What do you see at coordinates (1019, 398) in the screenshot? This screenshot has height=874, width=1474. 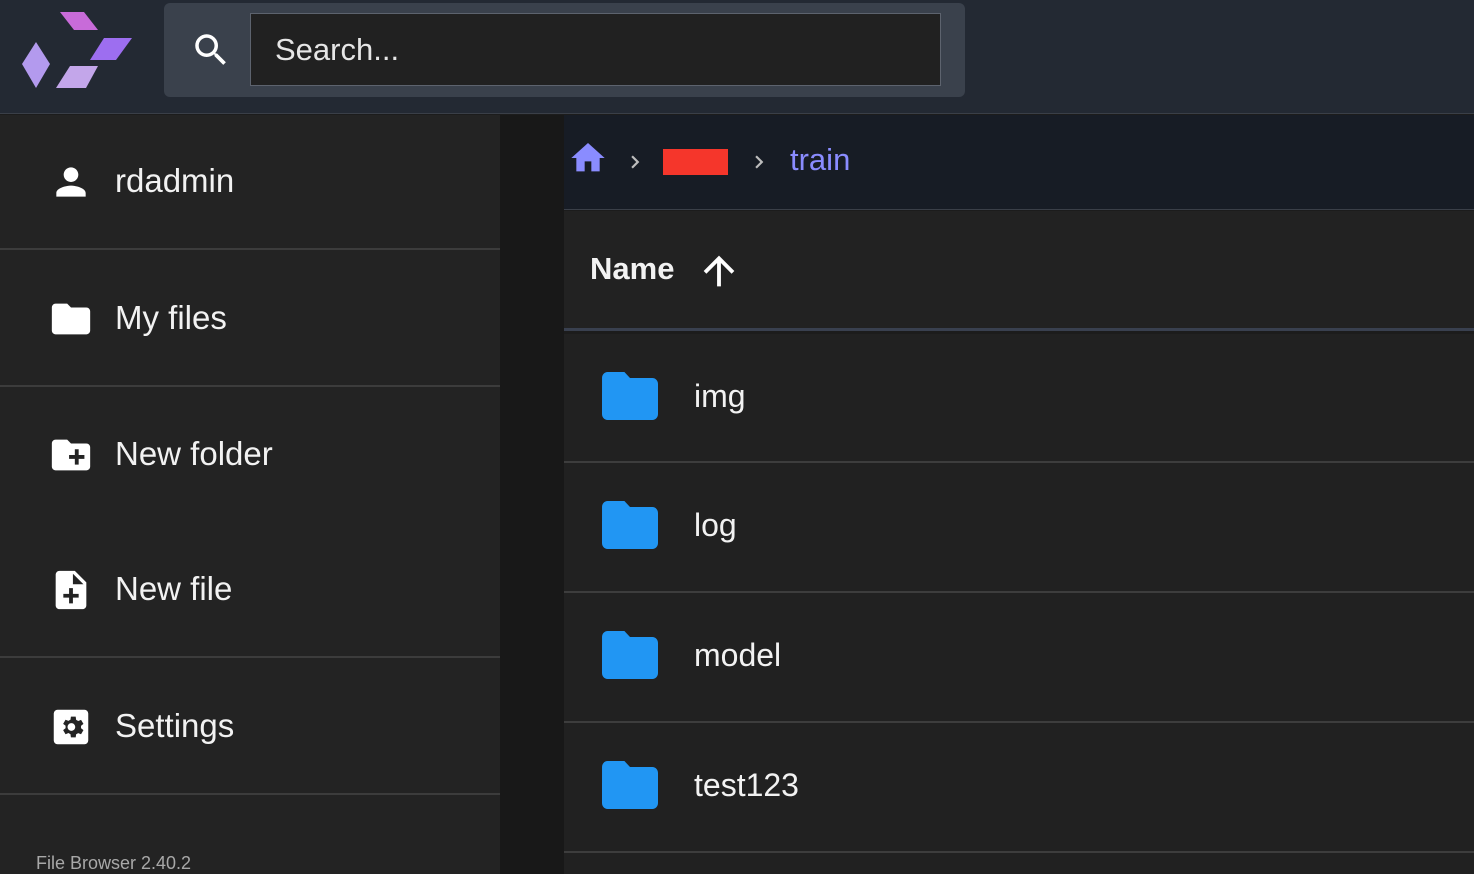 I see `list-item: img` at bounding box center [1019, 398].